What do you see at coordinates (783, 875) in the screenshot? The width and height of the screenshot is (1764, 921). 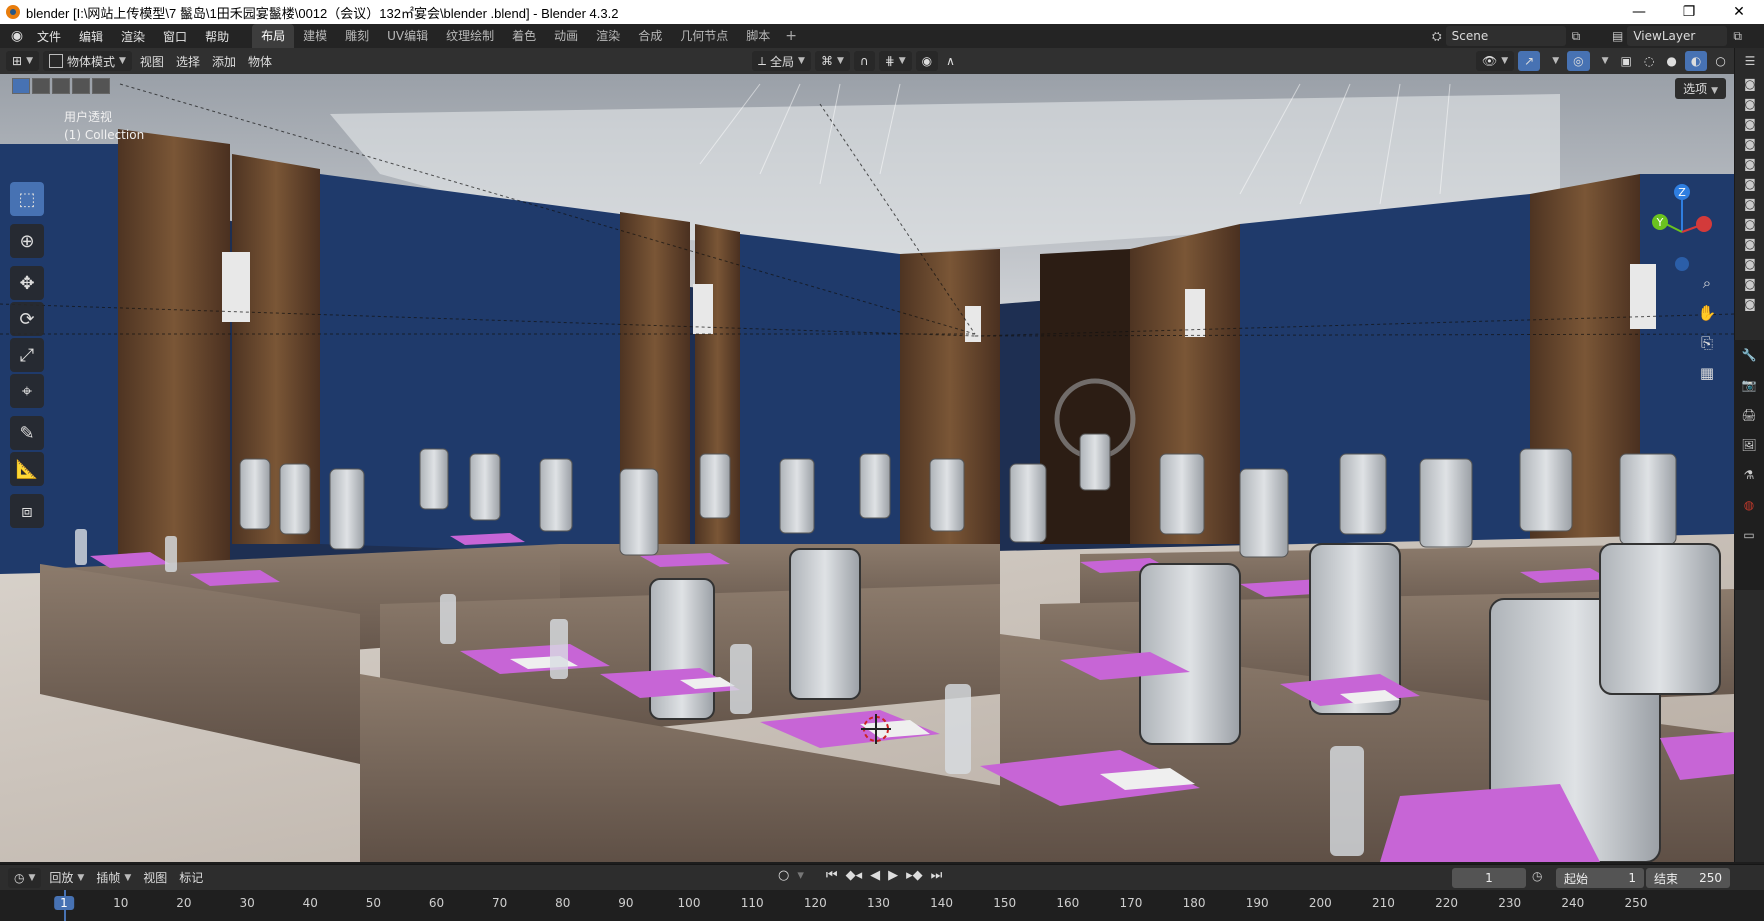 I see `auto-keying-icon: ○` at bounding box center [783, 875].